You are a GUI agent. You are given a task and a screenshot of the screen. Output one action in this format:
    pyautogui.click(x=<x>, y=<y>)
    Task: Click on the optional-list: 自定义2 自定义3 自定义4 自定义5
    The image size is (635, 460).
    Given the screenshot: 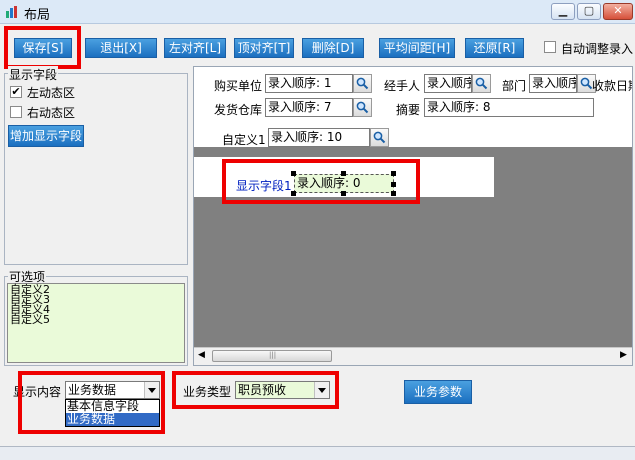 What is the action you would take?
    pyautogui.click(x=96, y=323)
    